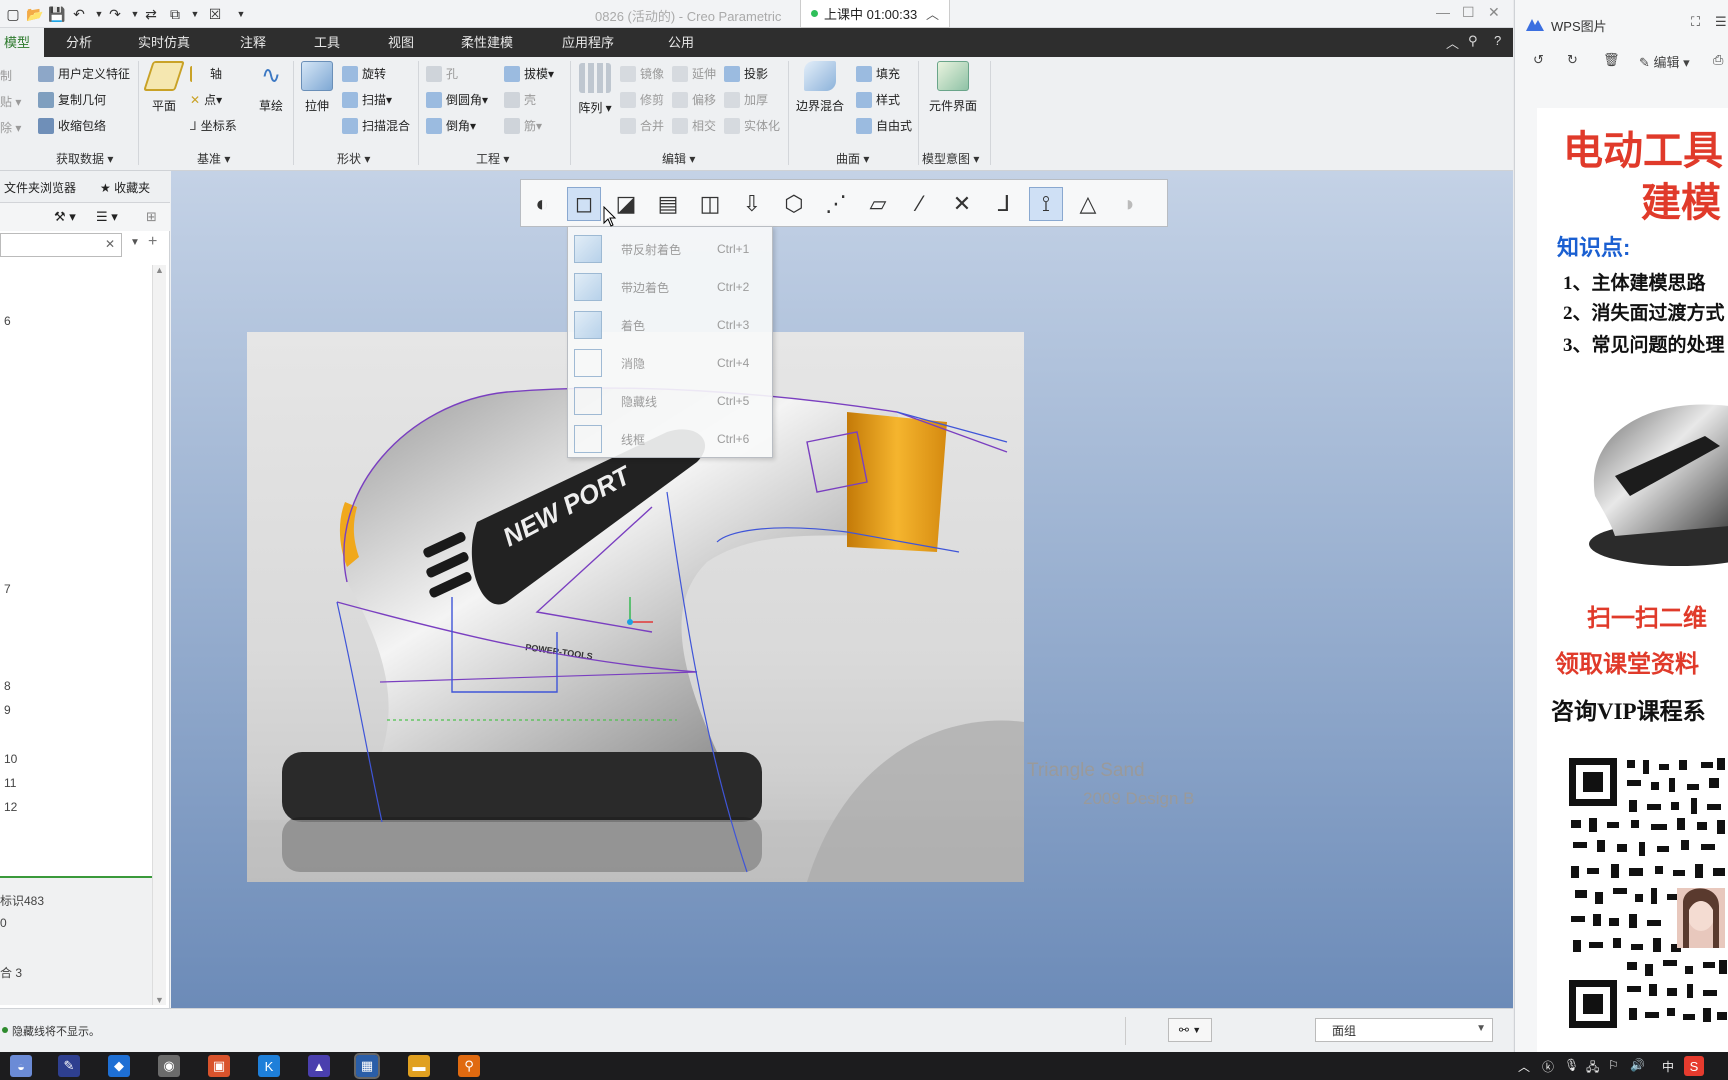 This screenshot has height=1080, width=1728. Describe the element at coordinates (642, 73) in the screenshot. I see `mirror-button: 镜像` at that location.